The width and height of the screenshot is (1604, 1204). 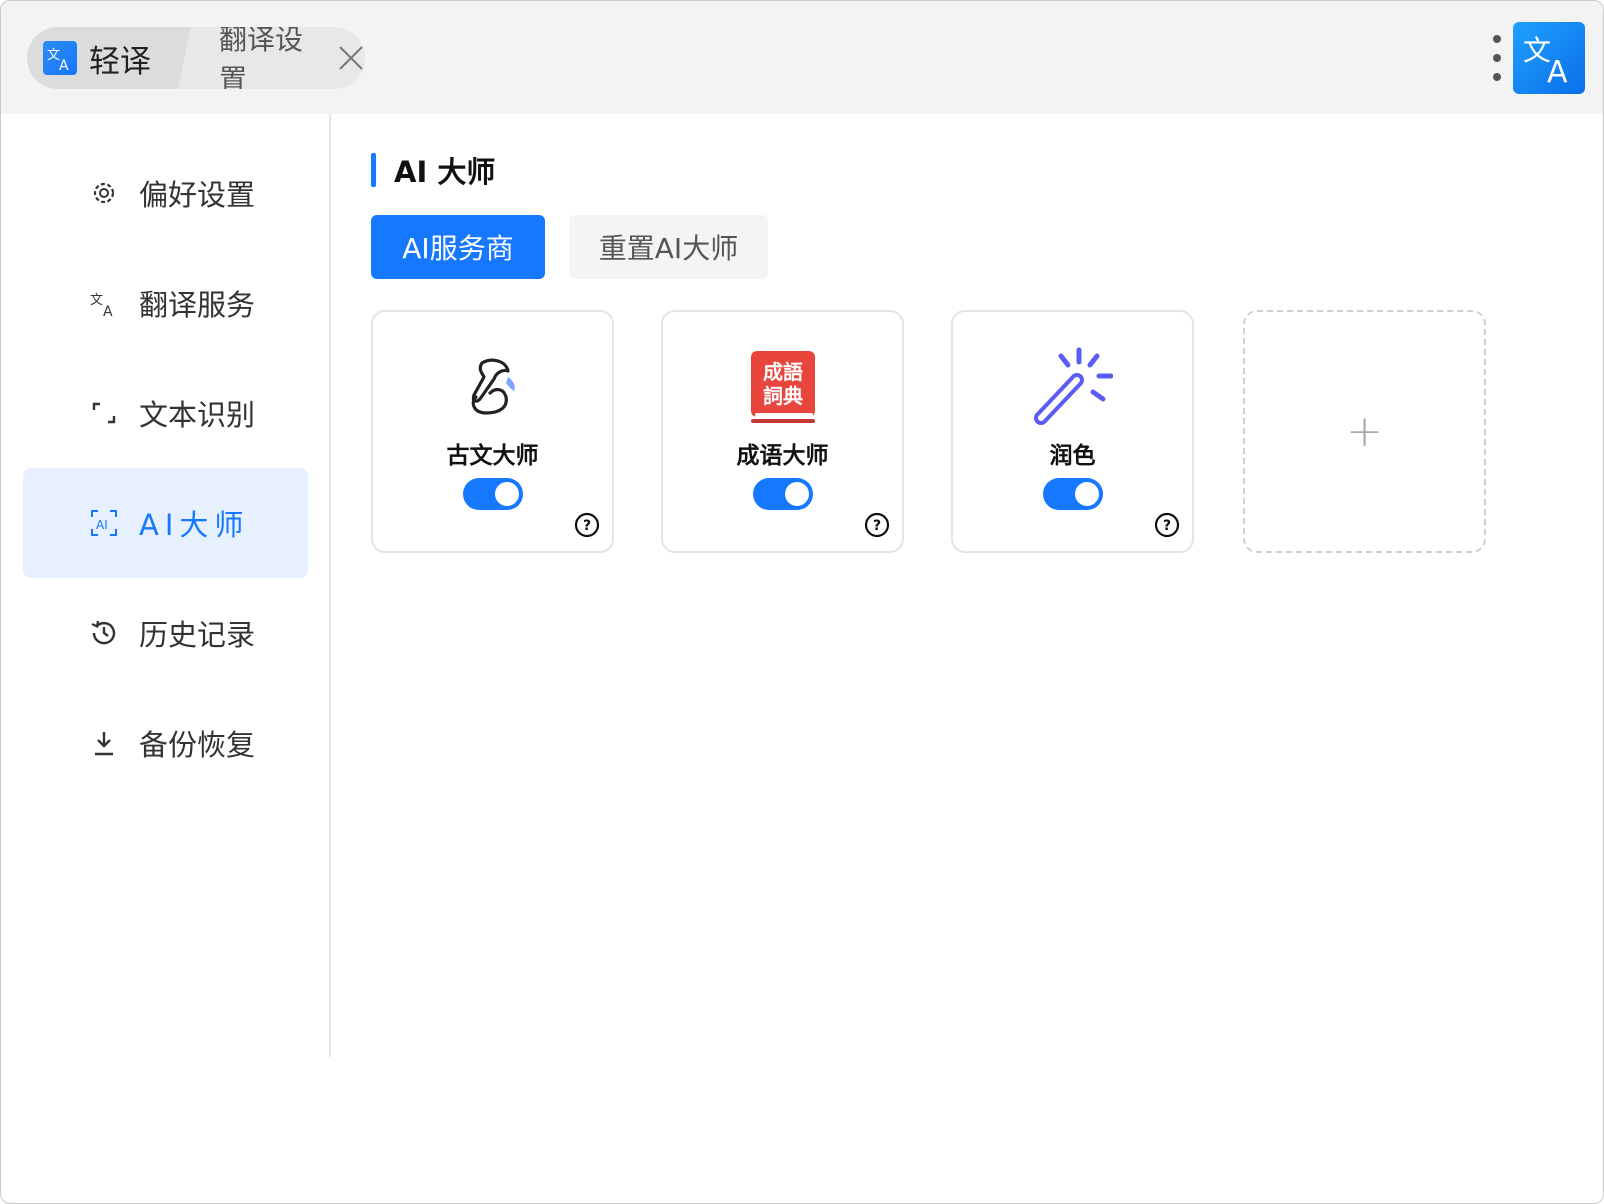 I want to click on history-icon, so click(x=104, y=633).